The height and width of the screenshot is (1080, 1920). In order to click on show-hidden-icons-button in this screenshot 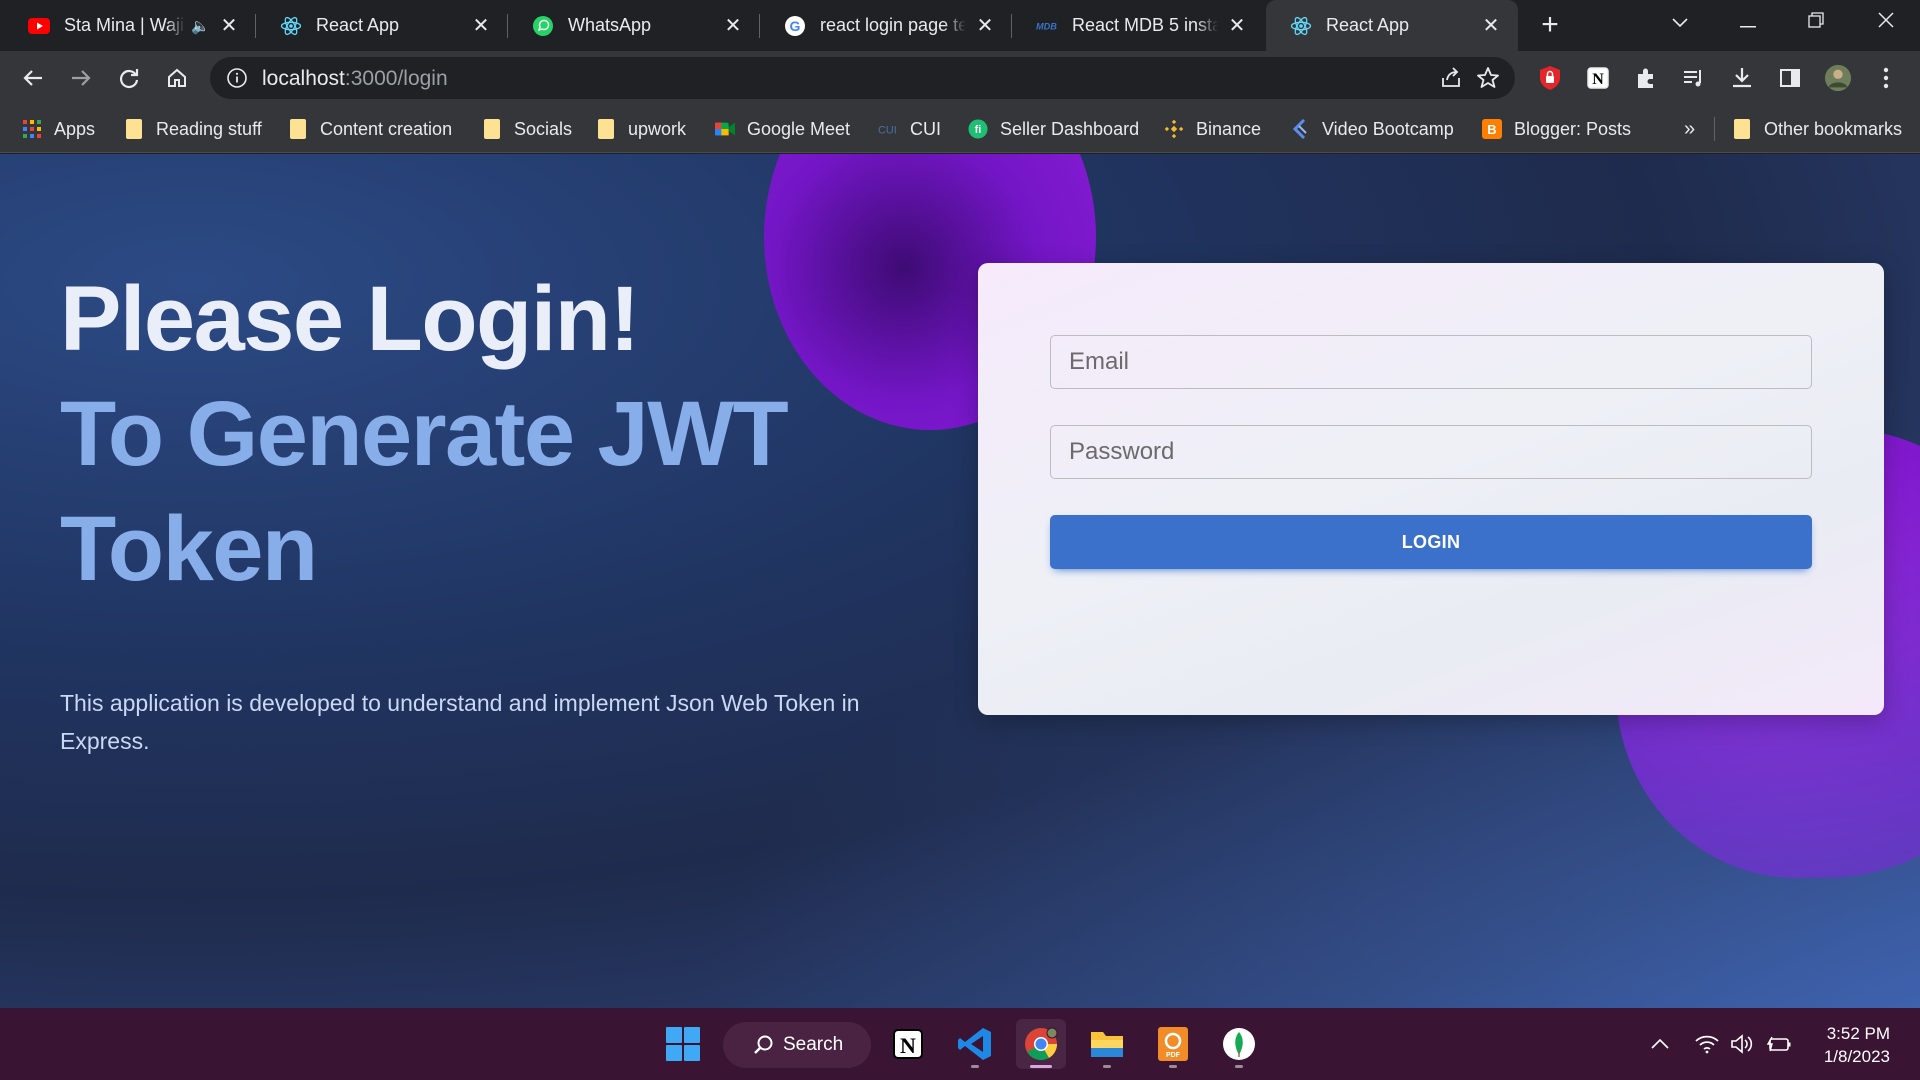, I will do `click(1660, 1044)`.